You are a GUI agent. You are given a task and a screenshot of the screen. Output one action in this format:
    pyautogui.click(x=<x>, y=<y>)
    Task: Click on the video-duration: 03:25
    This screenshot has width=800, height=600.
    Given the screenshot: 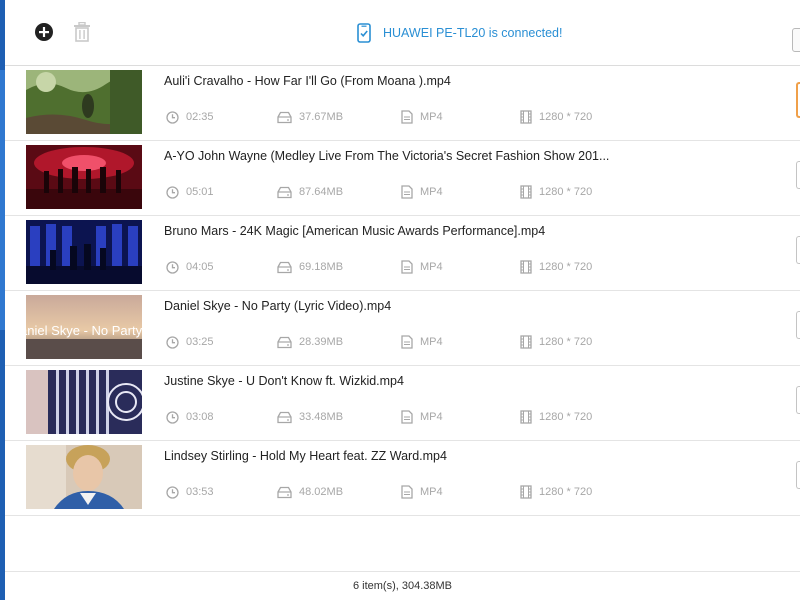 What is the action you would take?
    pyautogui.click(x=190, y=342)
    